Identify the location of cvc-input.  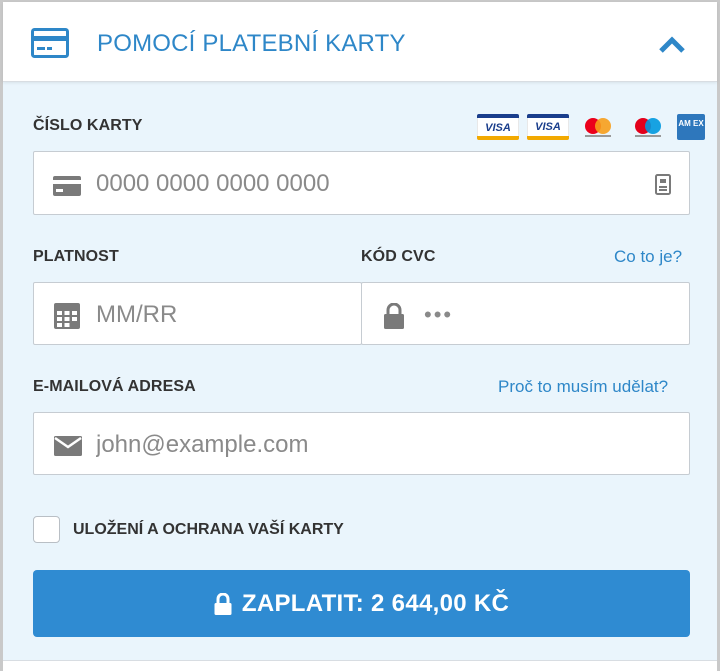
(549, 315).